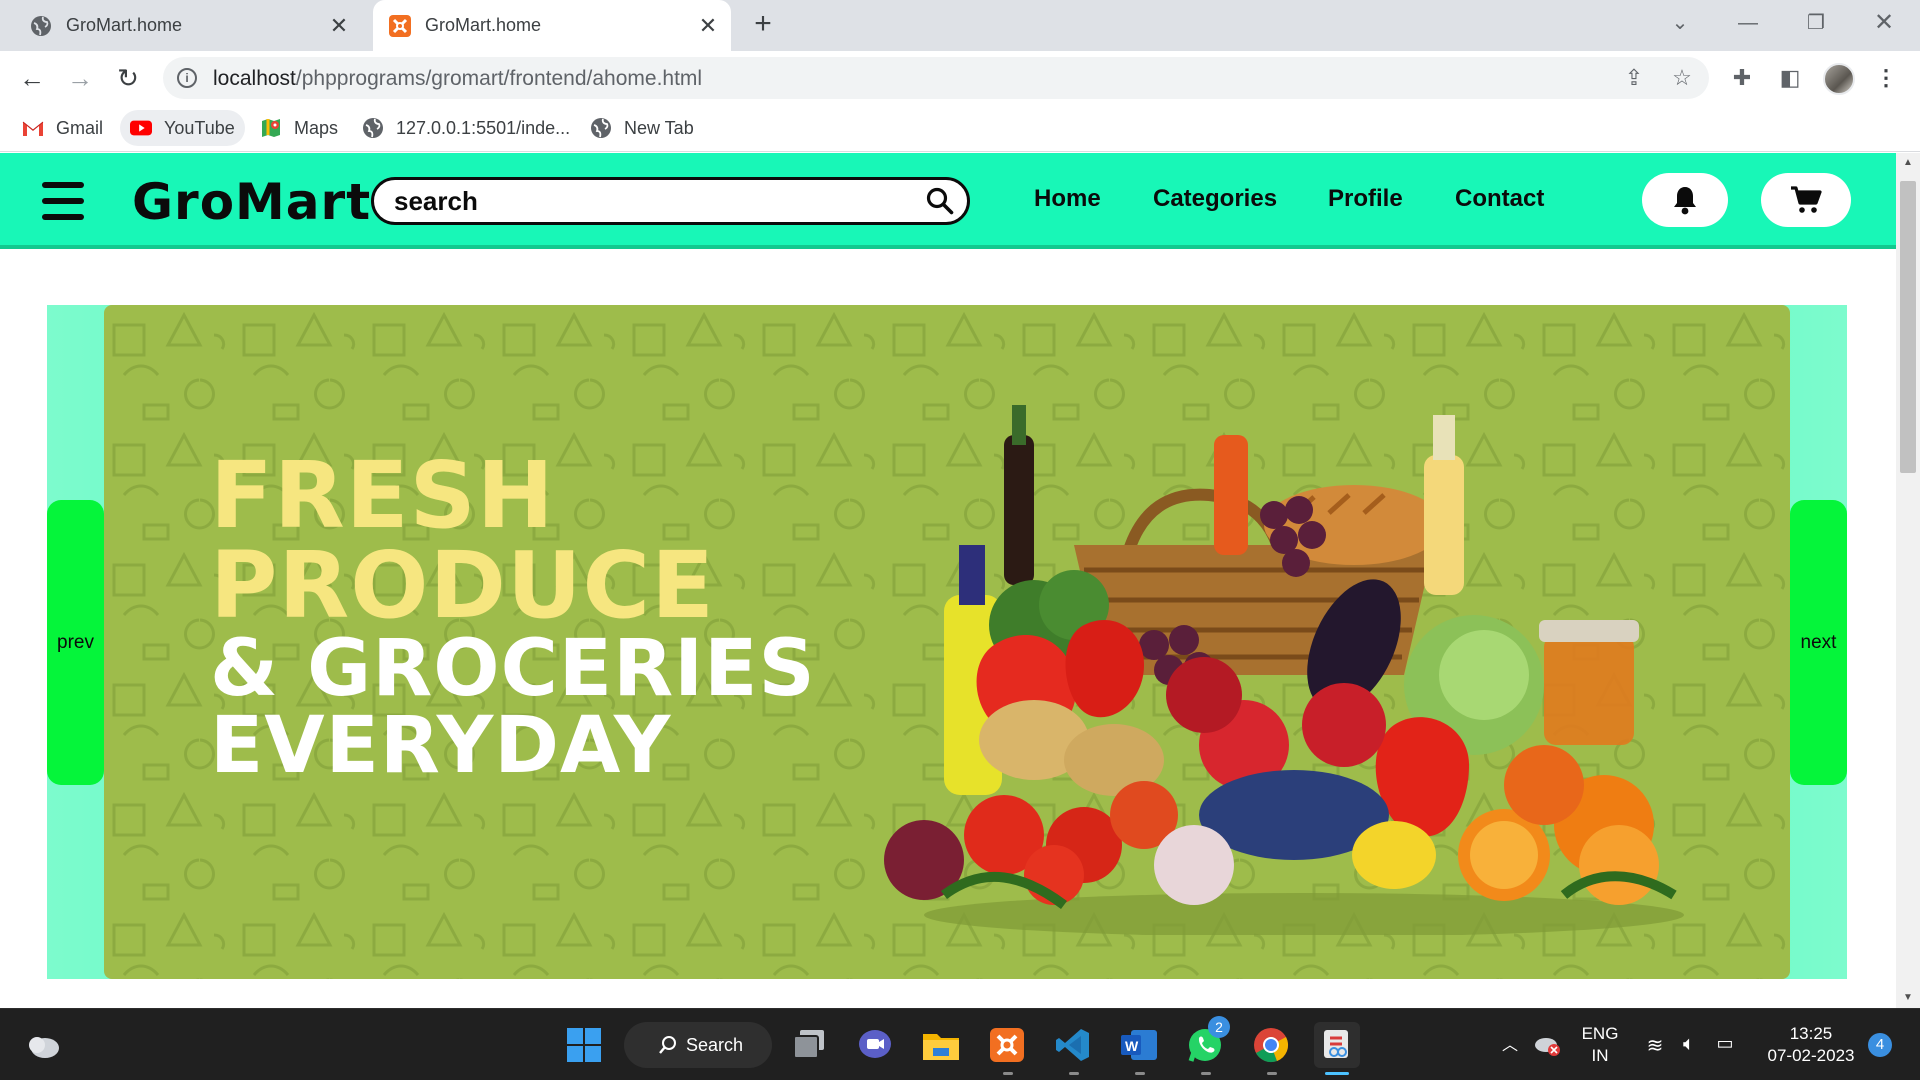 This screenshot has height=1080, width=1920. What do you see at coordinates (941, 1045) in the screenshot?
I see `file-explorer-icon` at bounding box center [941, 1045].